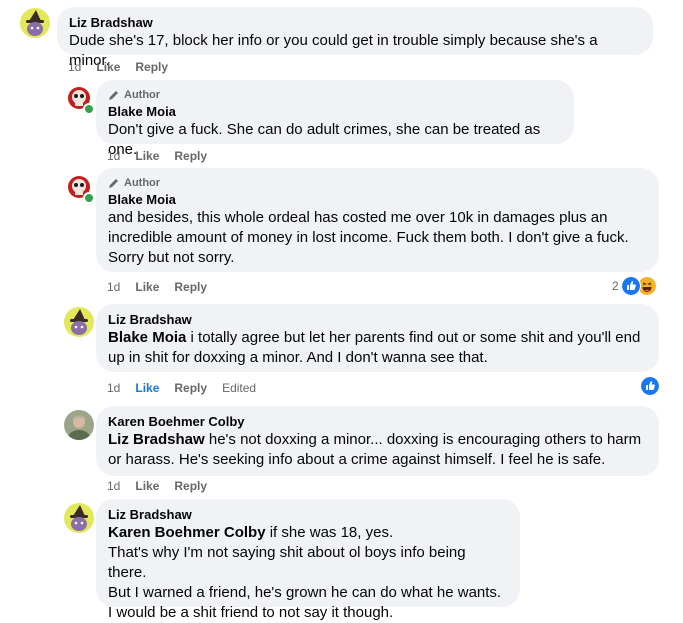  What do you see at coordinates (239, 388) in the screenshot?
I see `edited-label: Edited` at bounding box center [239, 388].